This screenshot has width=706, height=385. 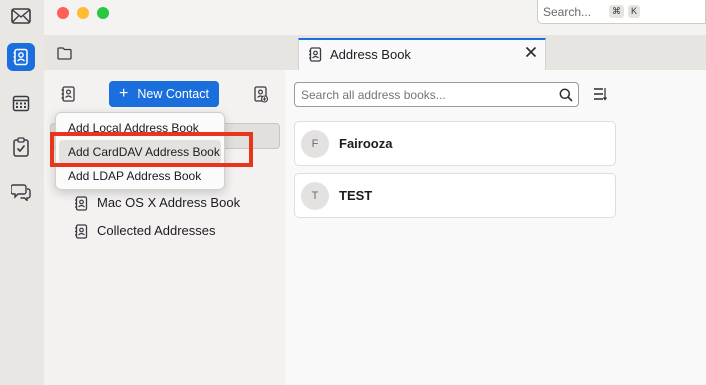 I want to click on shortcut-key-cmd: ⌘, so click(x=617, y=11).